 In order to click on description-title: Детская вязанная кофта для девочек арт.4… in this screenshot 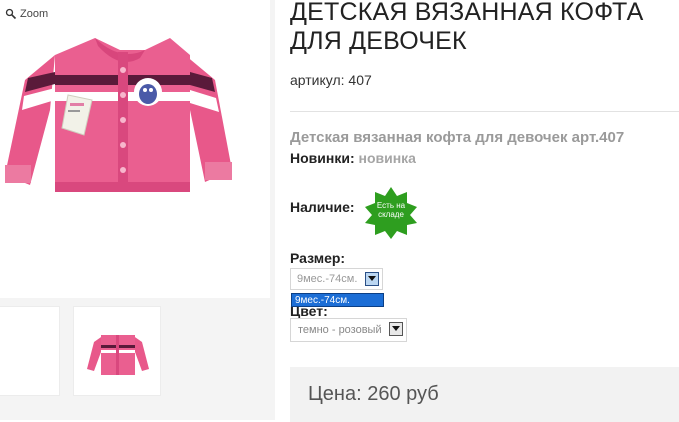, I will do `click(457, 137)`.